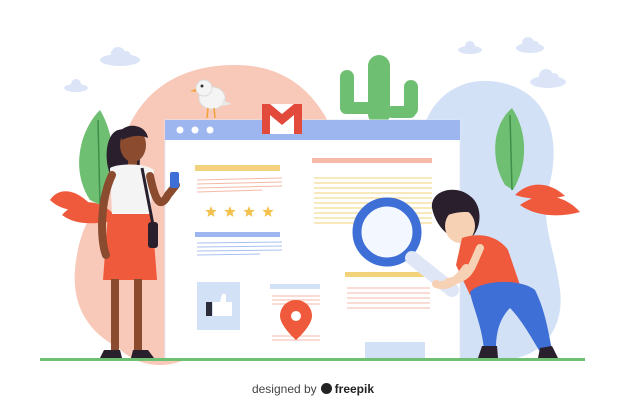 This screenshot has height=417, width=626. I want to click on phone-icon, so click(174, 180).